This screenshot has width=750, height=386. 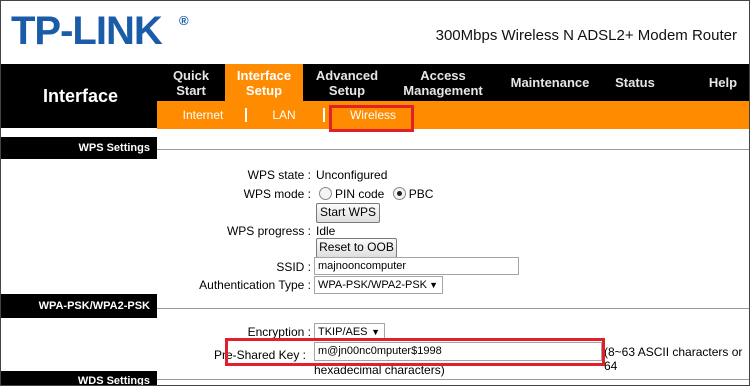 What do you see at coordinates (268, 231) in the screenshot?
I see `wps-progress-label: WPS progress :` at bounding box center [268, 231].